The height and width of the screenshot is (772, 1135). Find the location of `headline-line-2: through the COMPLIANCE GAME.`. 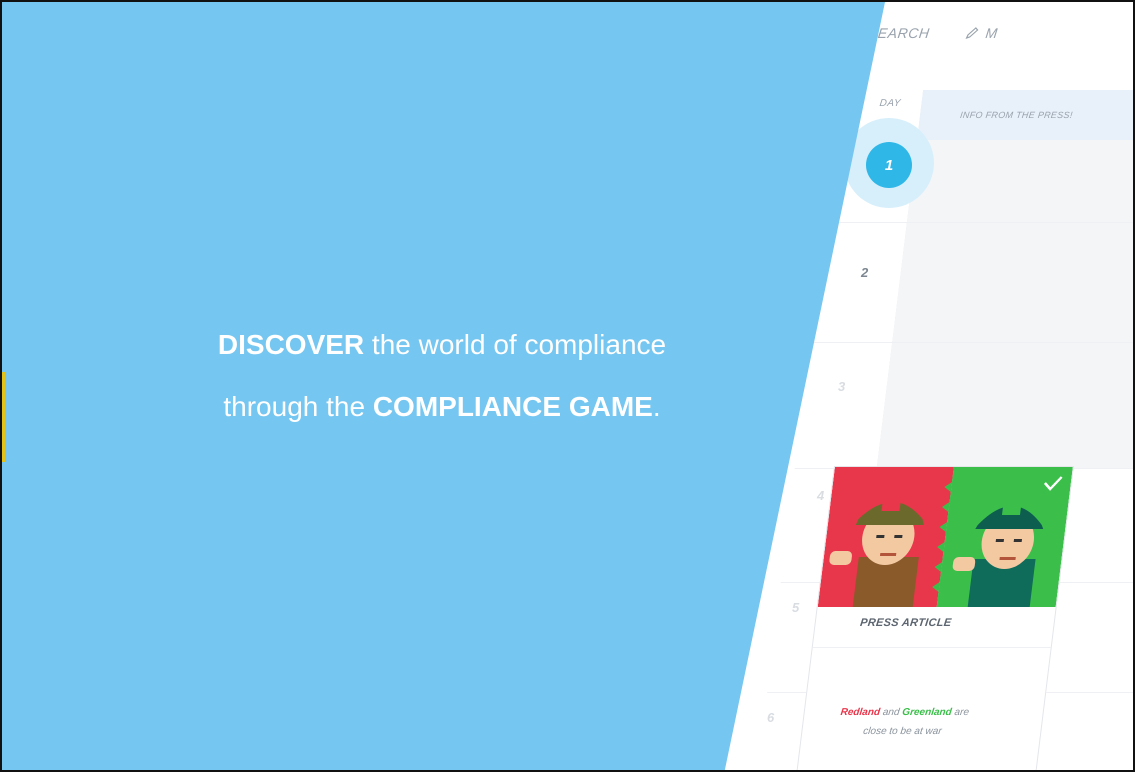

headline-line-2: through the COMPLIANCE GAME. is located at coordinates (442, 407).